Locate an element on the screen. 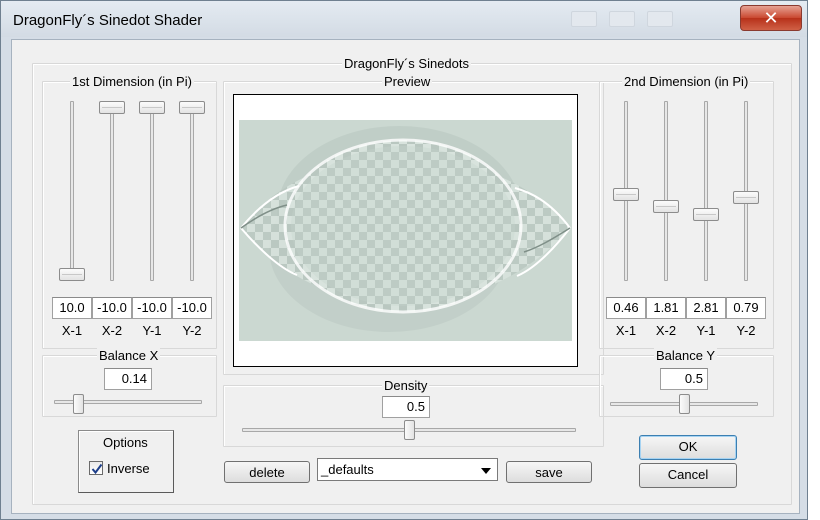  balance-x-title: Balance X is located at coordinates (129, 355).